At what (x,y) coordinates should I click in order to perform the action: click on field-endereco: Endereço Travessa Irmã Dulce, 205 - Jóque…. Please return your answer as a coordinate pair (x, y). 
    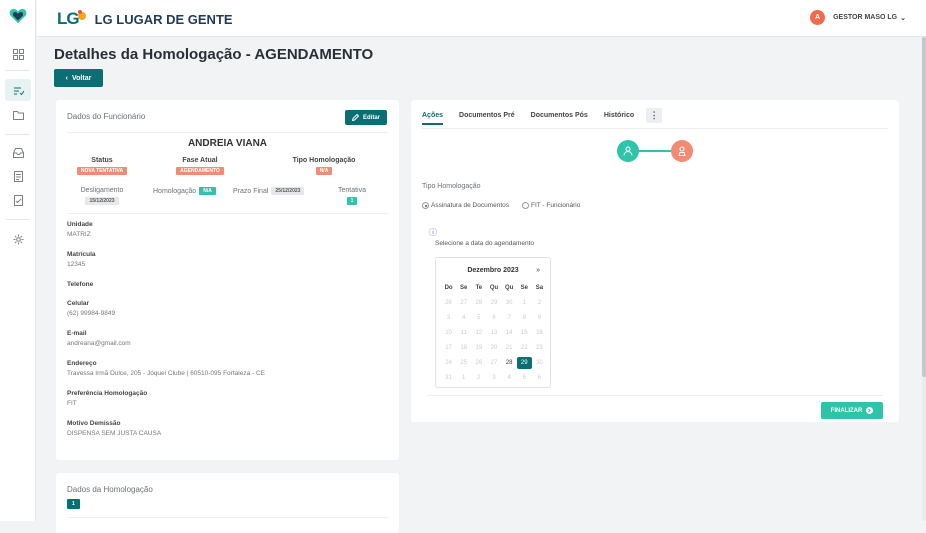
    Looking at the image, I should click on (166, 368).